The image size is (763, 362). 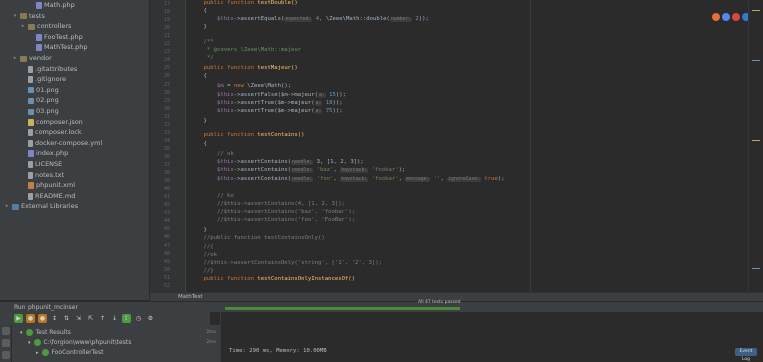 What do you see at coordinates (225, 154) in the screenshot?
I see `code-line: // ok` at bounding box center [225, 154].